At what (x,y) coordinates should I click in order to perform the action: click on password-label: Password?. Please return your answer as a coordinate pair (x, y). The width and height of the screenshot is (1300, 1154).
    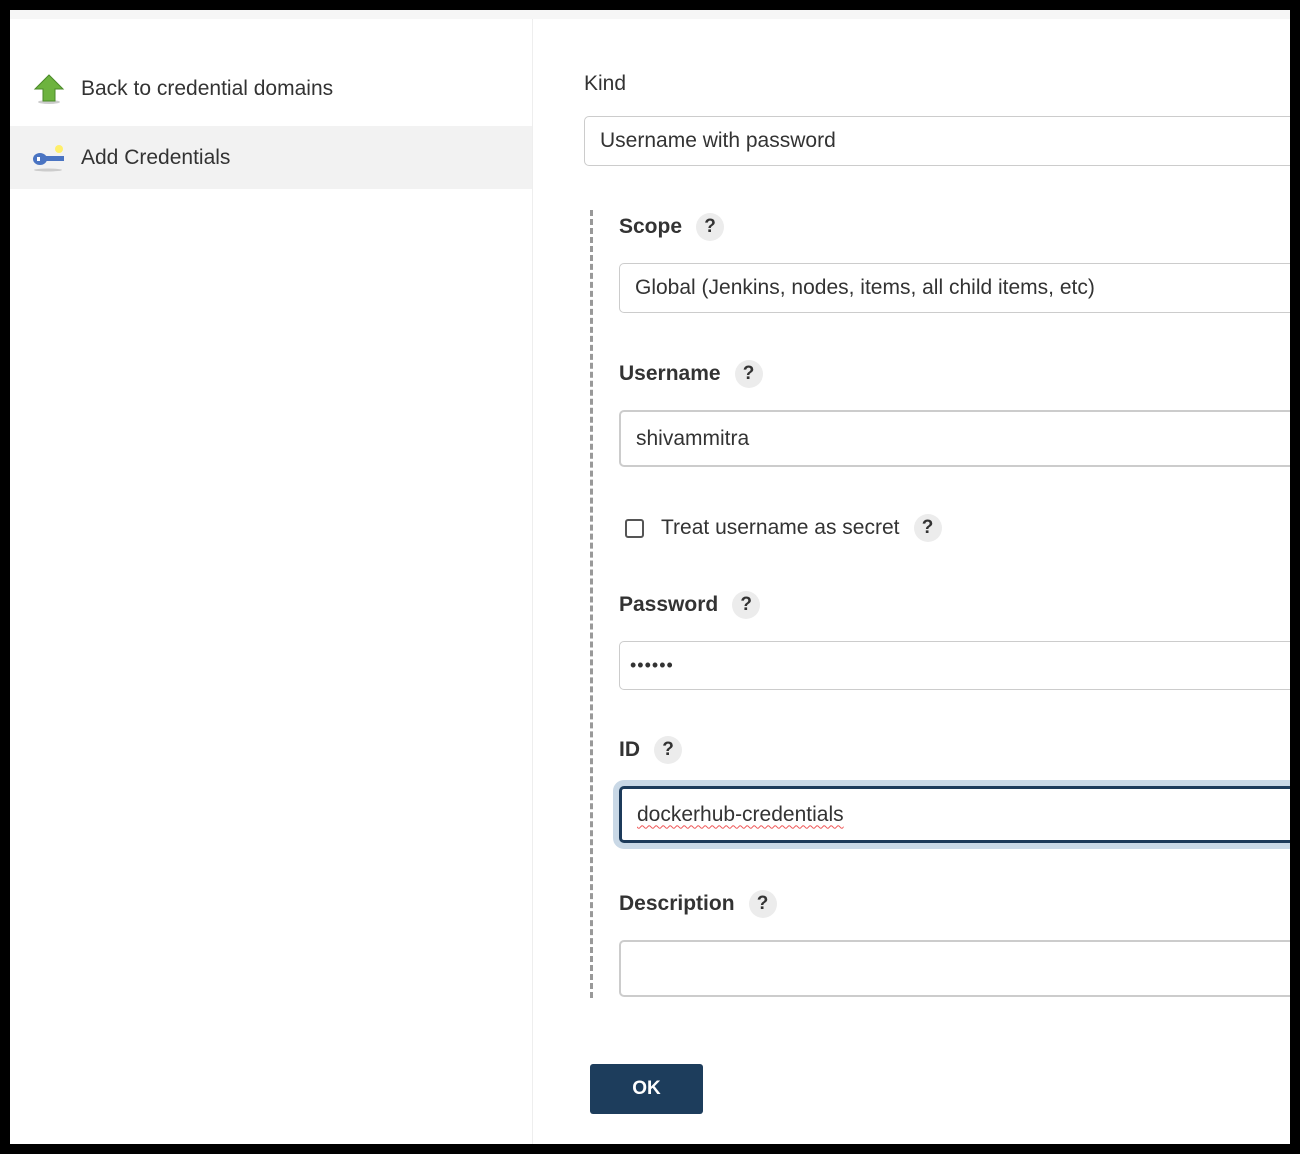
    Looking at the image, I should click on (690, 605).